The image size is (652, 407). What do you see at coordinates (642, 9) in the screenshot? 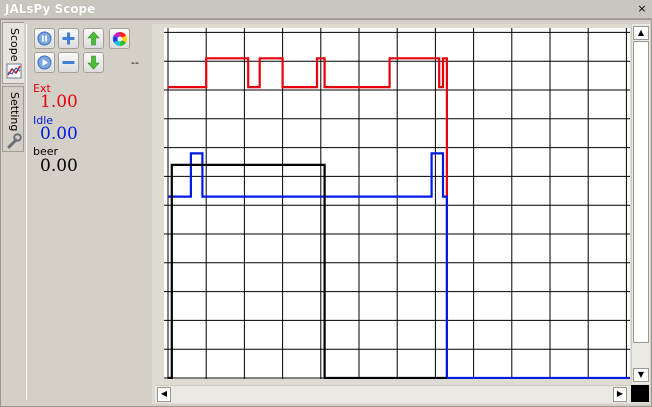
I see `close-icon: ×` at bounding box center [642, 9].